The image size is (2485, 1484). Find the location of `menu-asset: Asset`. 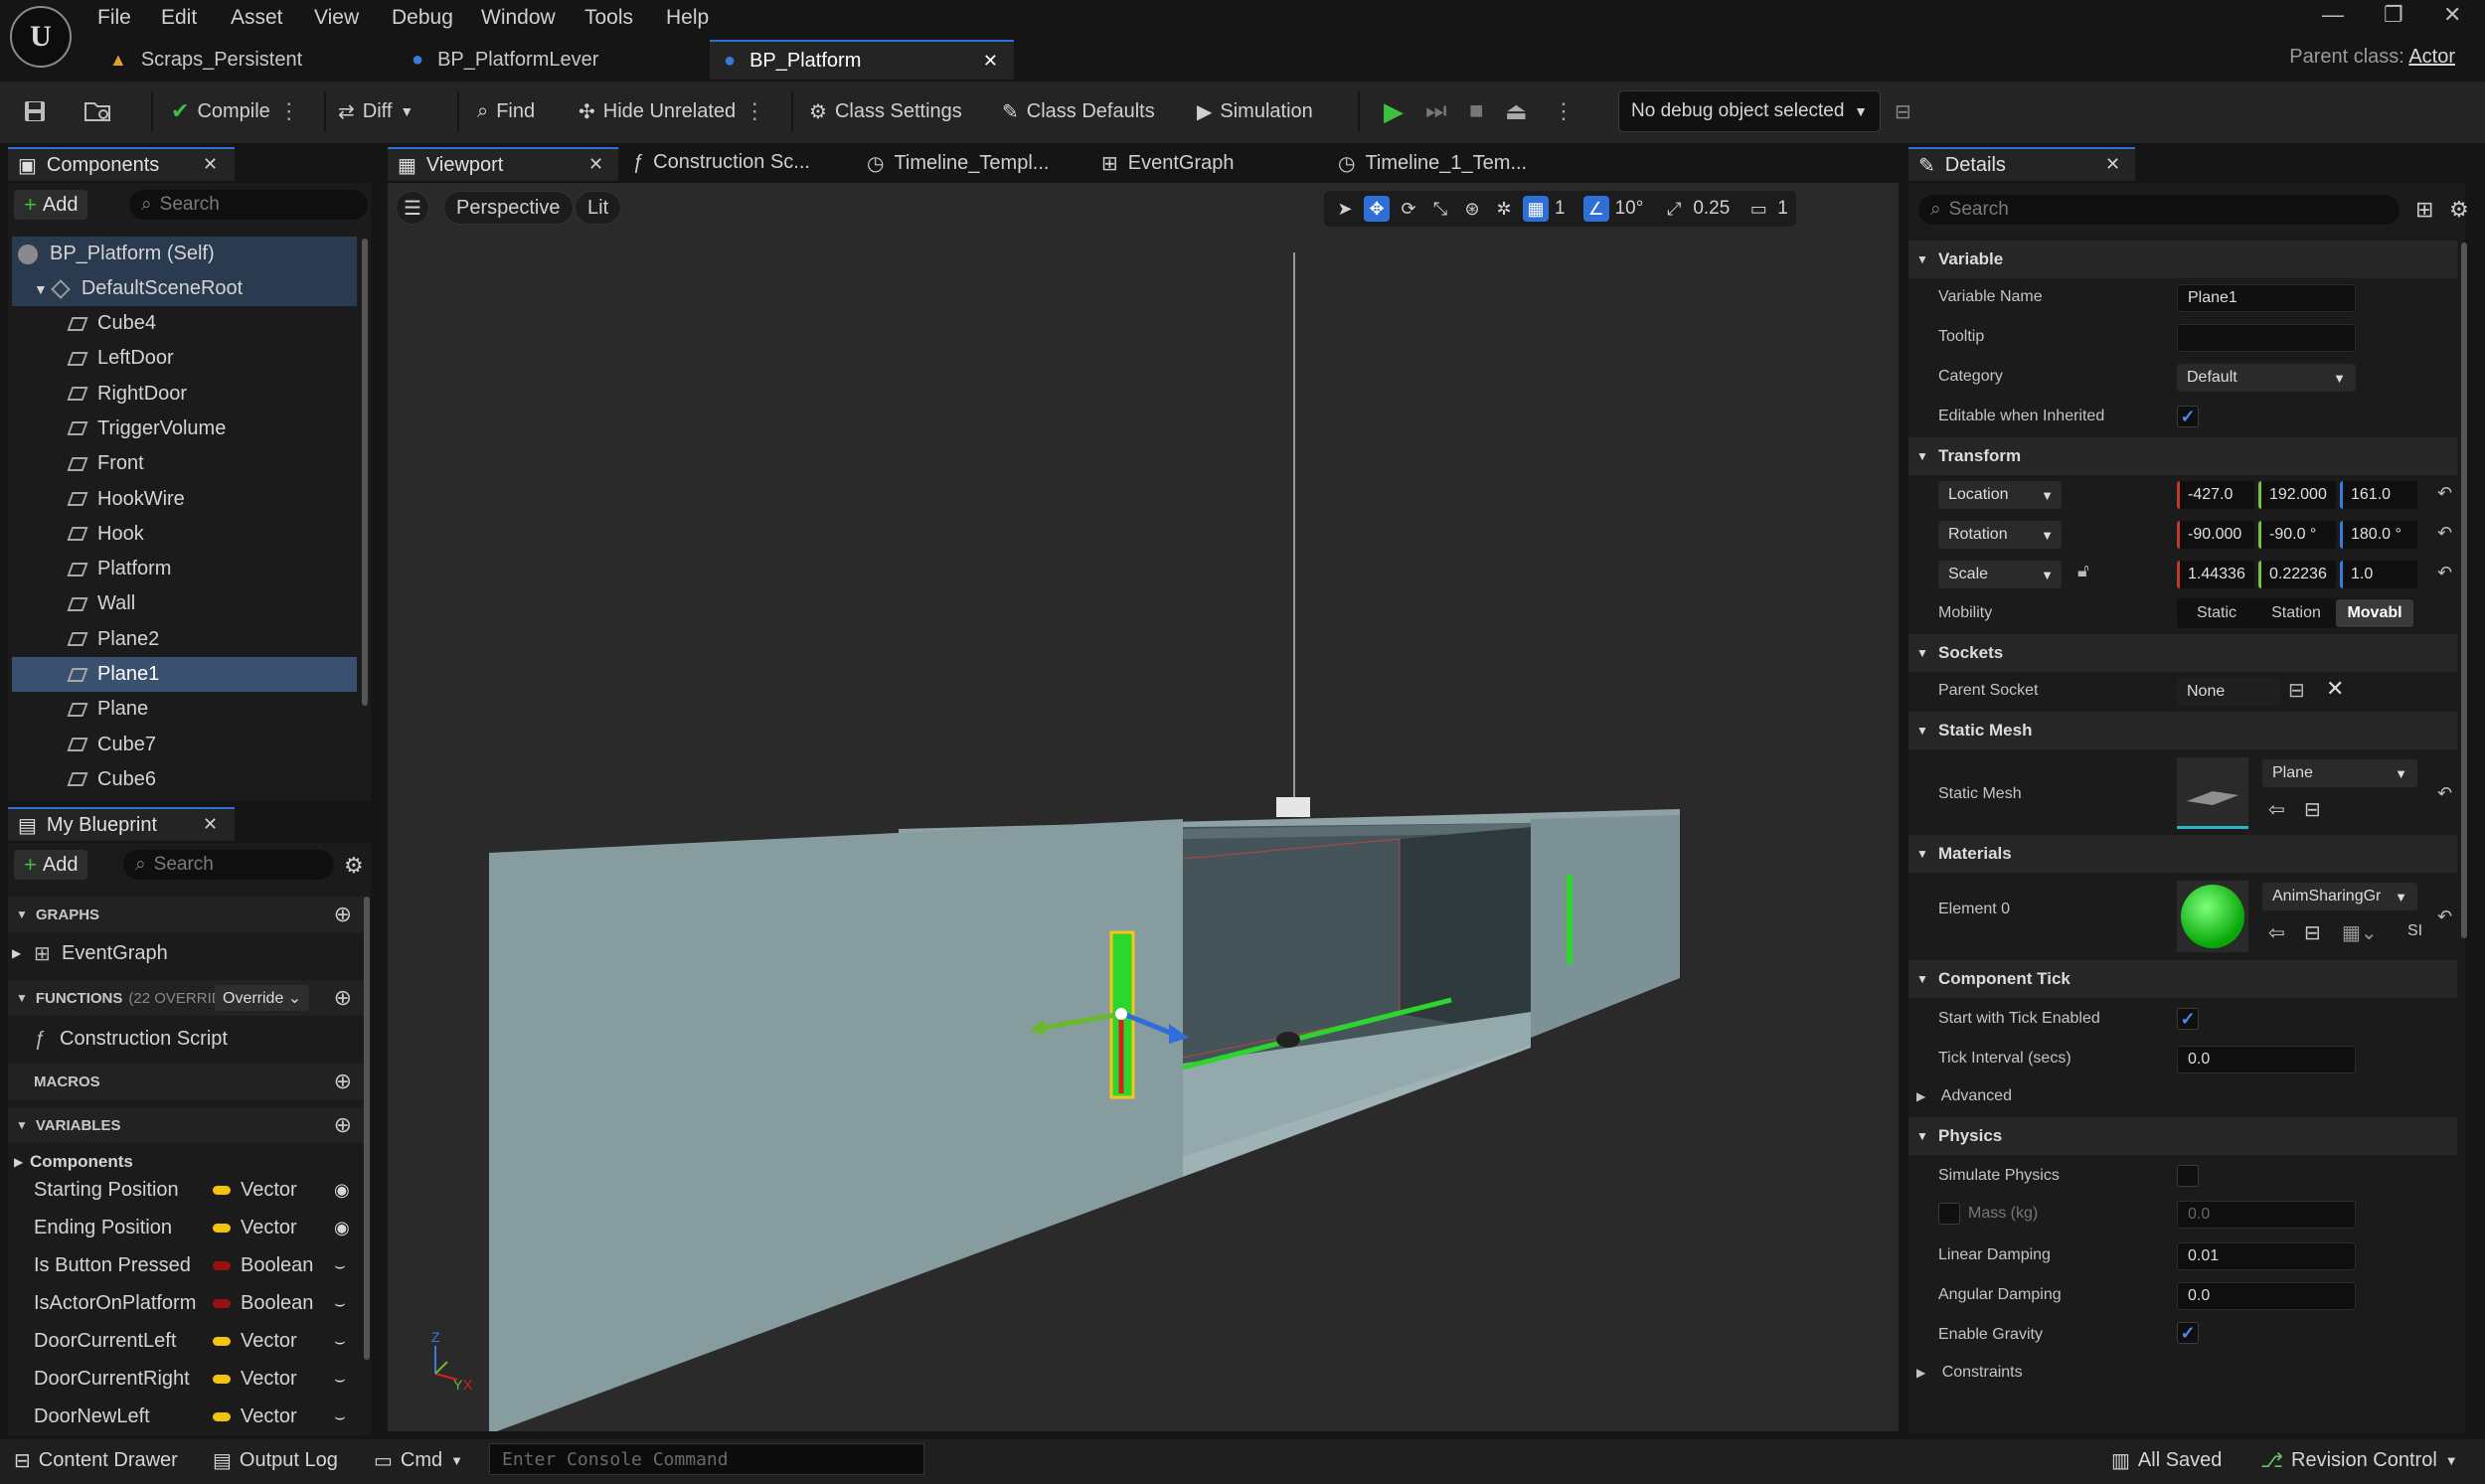

menu-asset: Asset is located at coordinates (257, 18).